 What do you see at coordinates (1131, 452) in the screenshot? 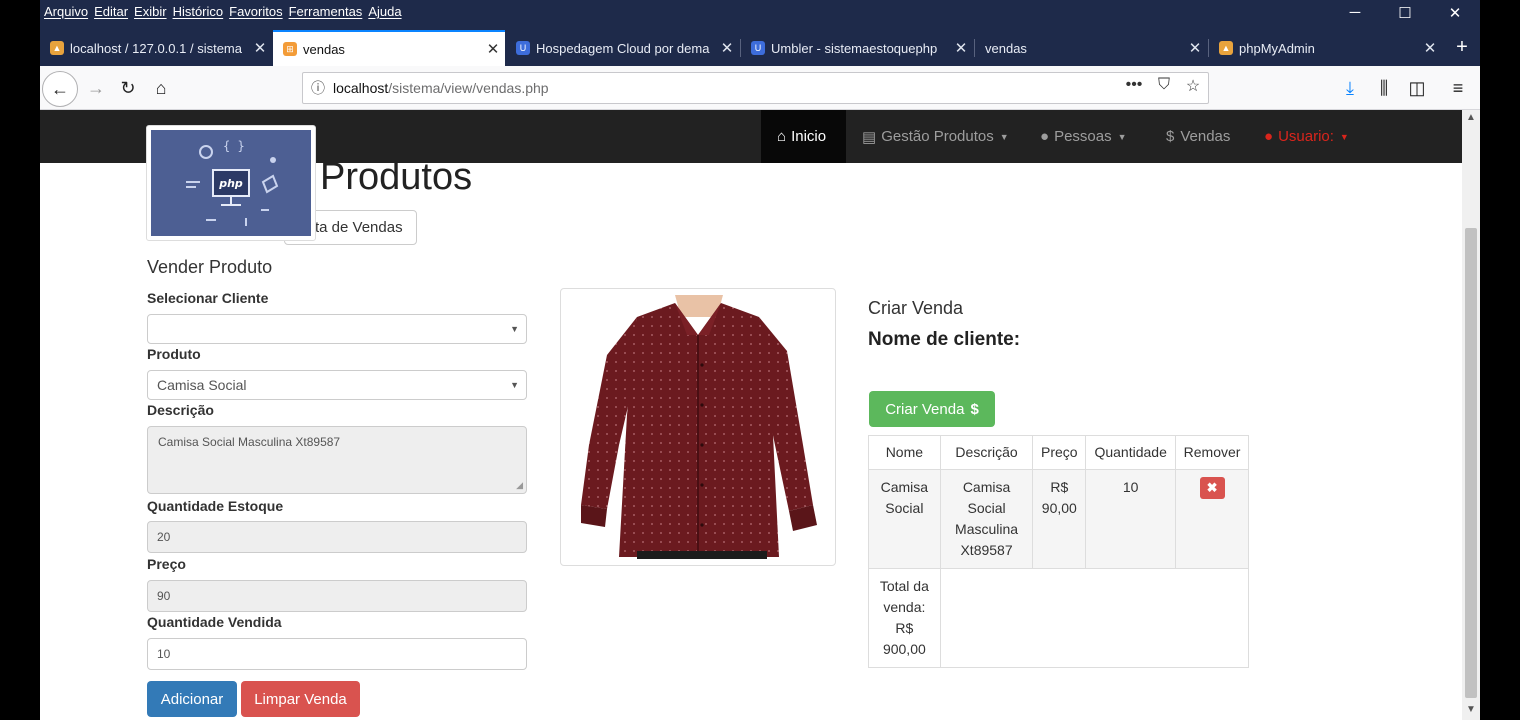
I see `col-quantidade: Quantidade` at bounding box center [1131, 452].